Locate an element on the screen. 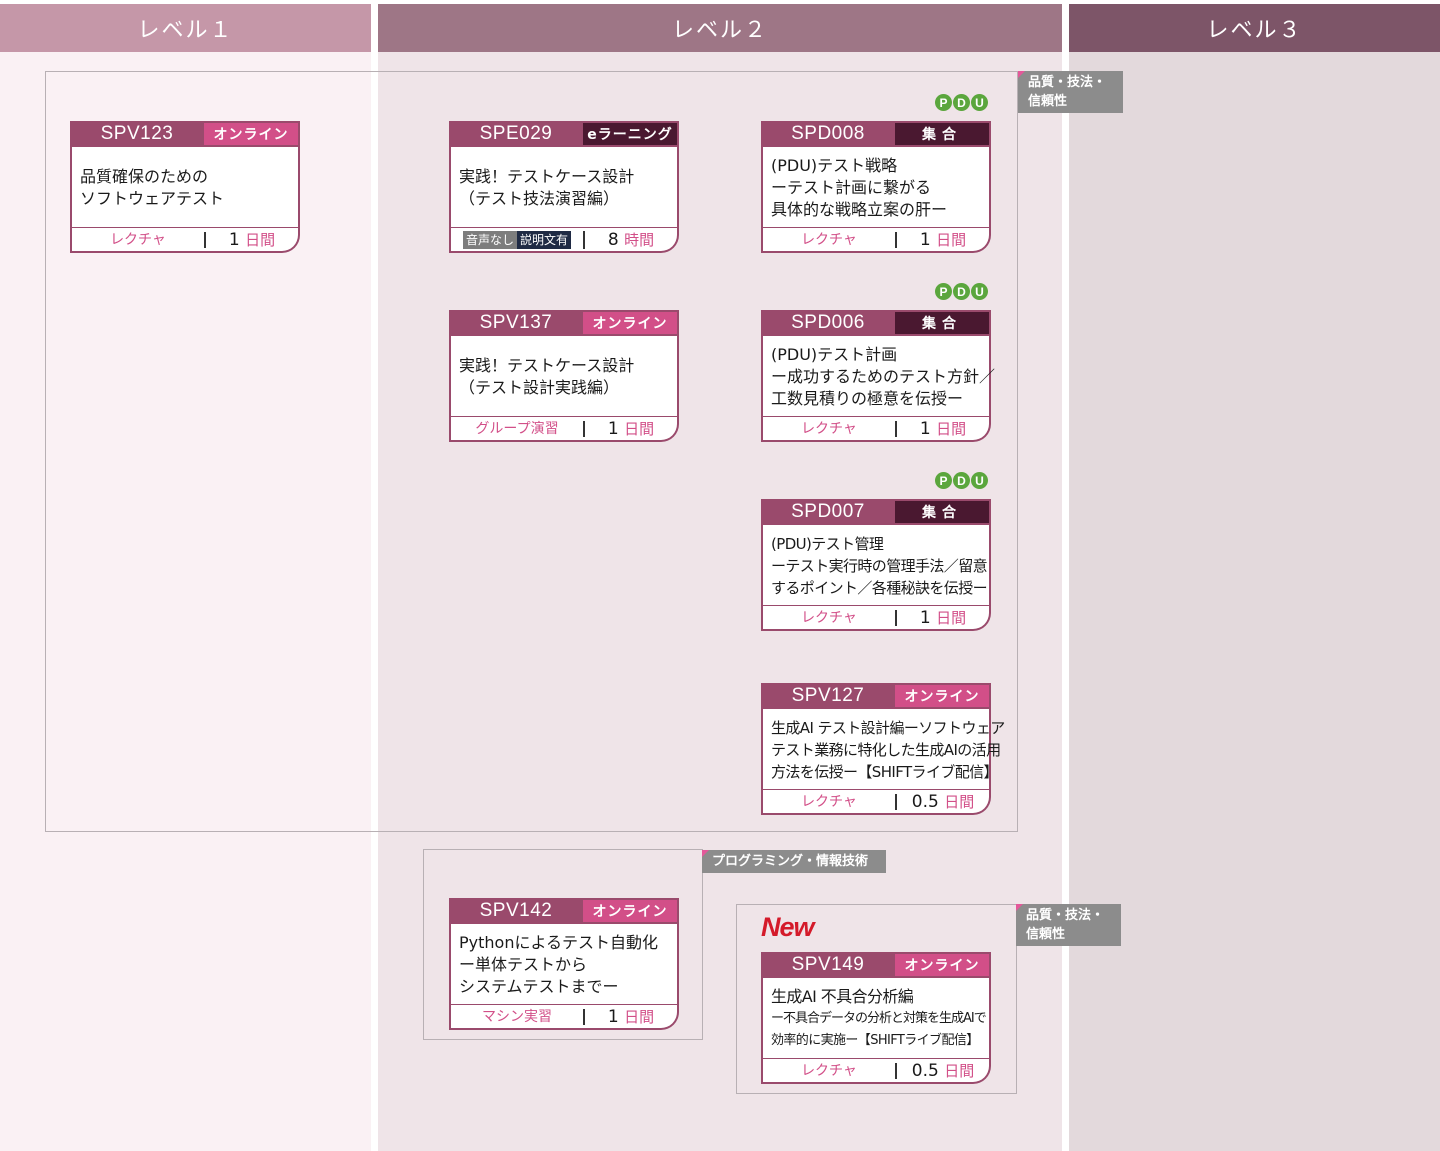 The height and width of the screenshot is (1151, 1440). card-header: SPV127 オンライン is located at coordinates (876, 696).